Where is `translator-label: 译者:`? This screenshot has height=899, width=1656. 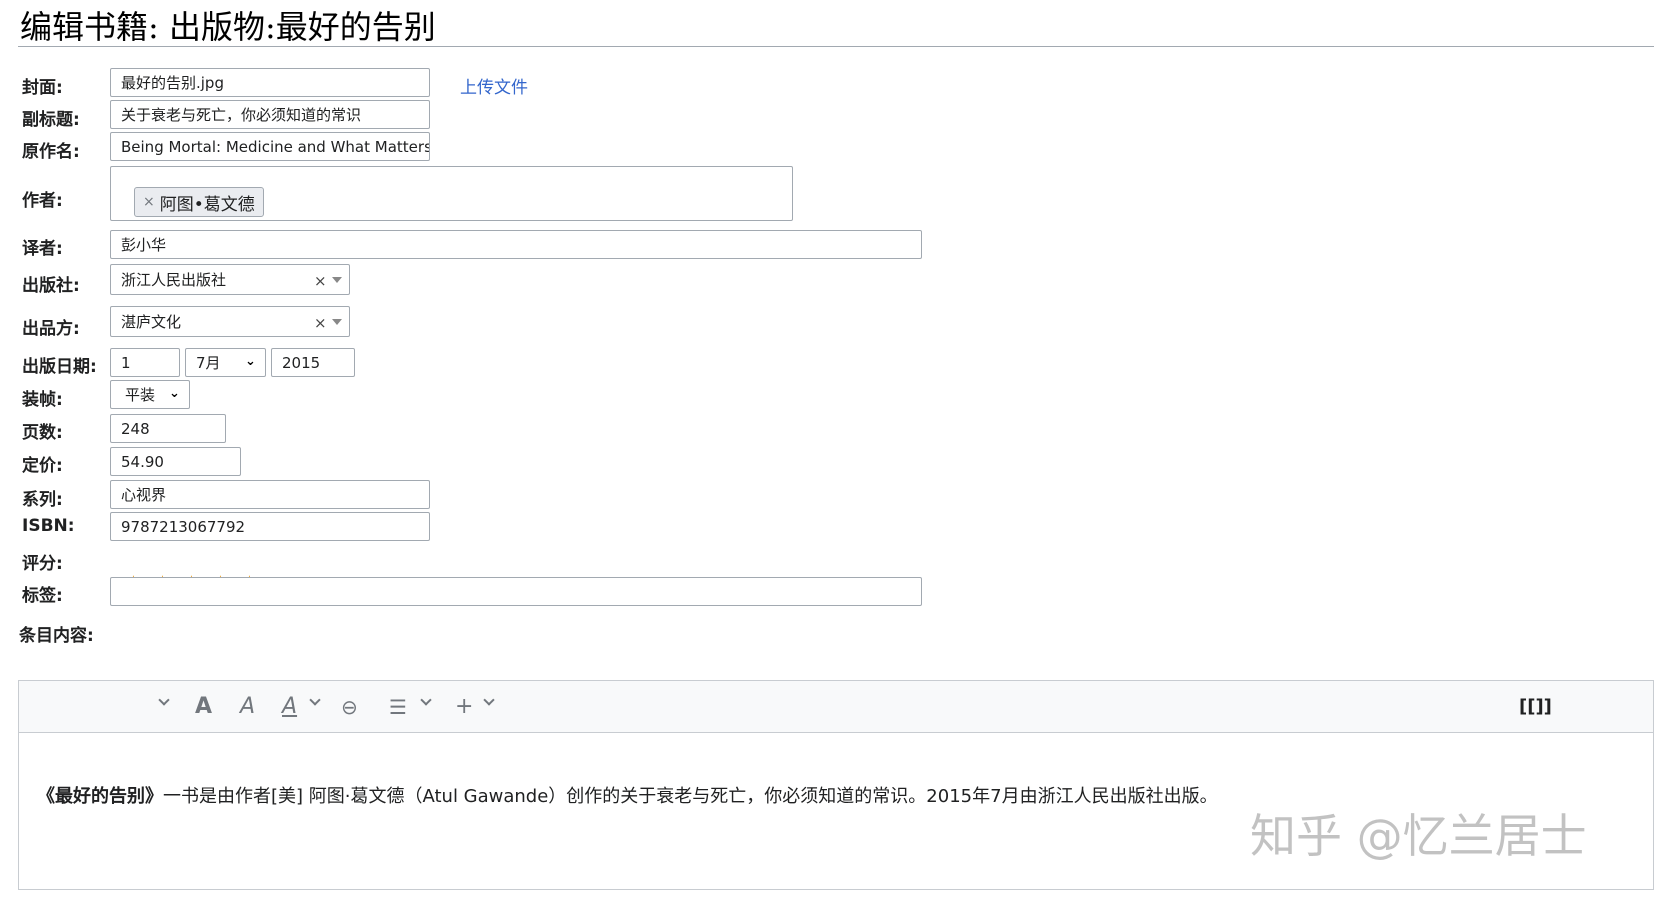
translator-label: 译者: is located at coordinates (42, 249).